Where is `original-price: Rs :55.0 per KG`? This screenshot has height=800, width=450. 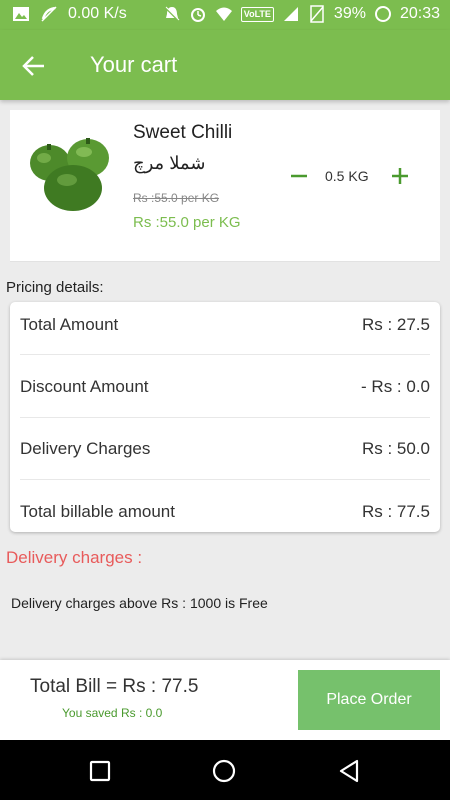 original-price: Rs :55.0 per KG is located at coordinates (176, 198).